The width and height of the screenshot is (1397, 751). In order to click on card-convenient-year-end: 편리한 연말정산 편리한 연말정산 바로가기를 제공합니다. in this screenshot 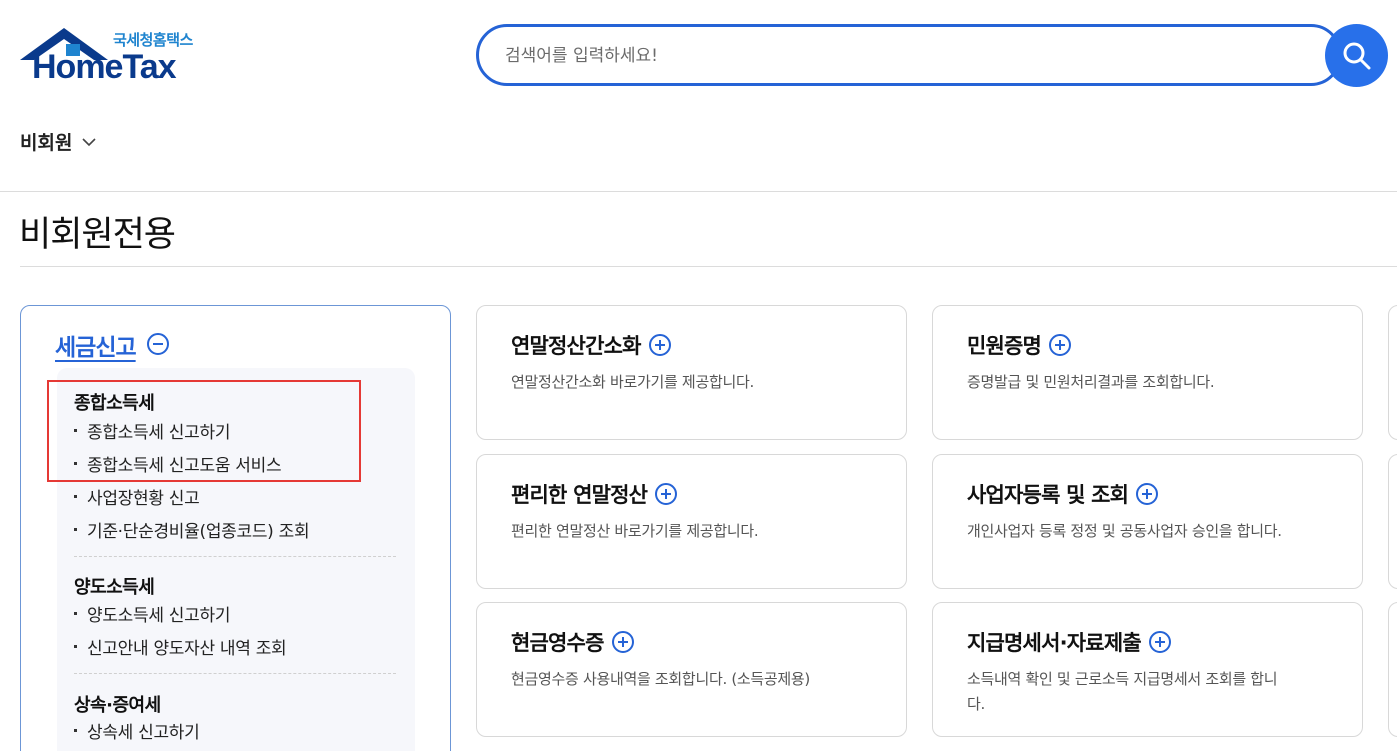, I will do `click(691, 521)`.